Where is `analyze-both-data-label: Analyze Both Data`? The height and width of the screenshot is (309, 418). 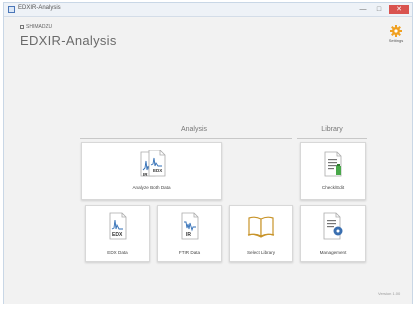 analyze-both-data-label: Analyze Both Data is located at coordinates (151, 187).